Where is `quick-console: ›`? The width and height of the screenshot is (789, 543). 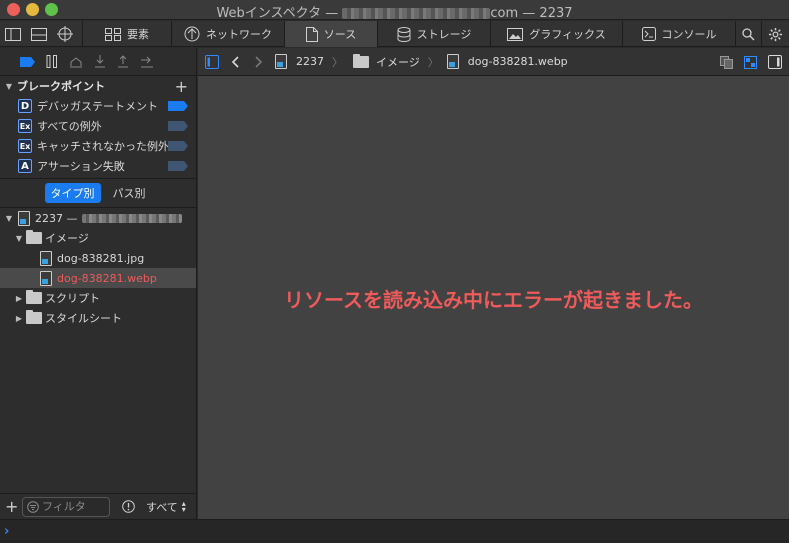
quick-console: › is located at coordinates (394, 531).